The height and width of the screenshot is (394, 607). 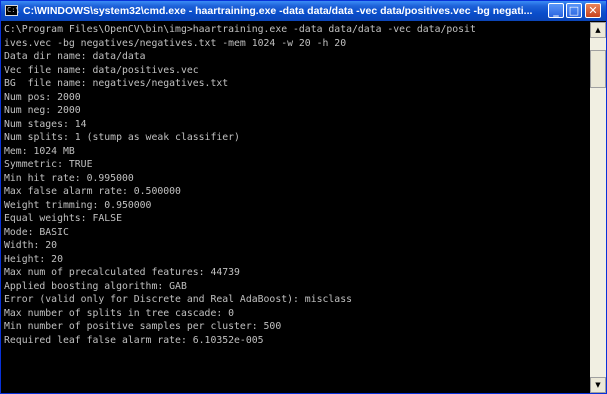 What do you see at coordinates (69, 178) in the screenshot?
I see `console-line: Min hit rate: 0.995000` at bounding box center [69, 178].